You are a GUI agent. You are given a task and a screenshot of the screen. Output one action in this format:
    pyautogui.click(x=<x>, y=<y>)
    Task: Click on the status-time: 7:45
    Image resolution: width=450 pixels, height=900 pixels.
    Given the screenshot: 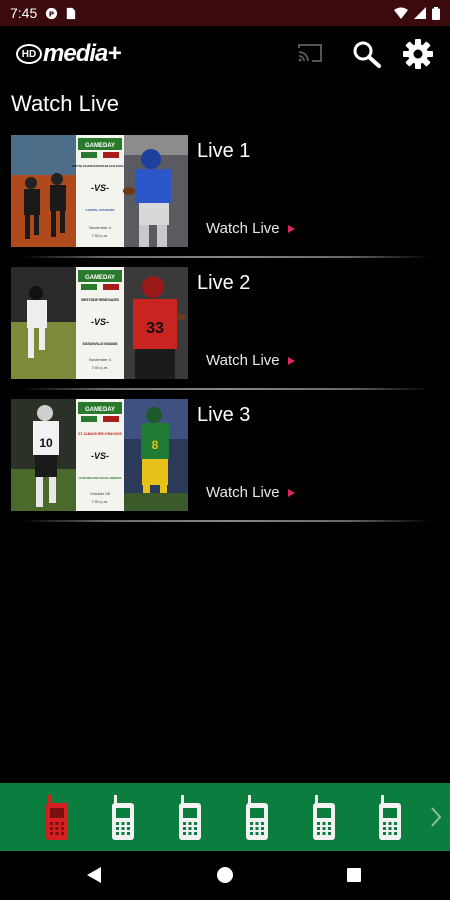 What is the action you would take?
    pyautogui.click(x=24, y=13)
    